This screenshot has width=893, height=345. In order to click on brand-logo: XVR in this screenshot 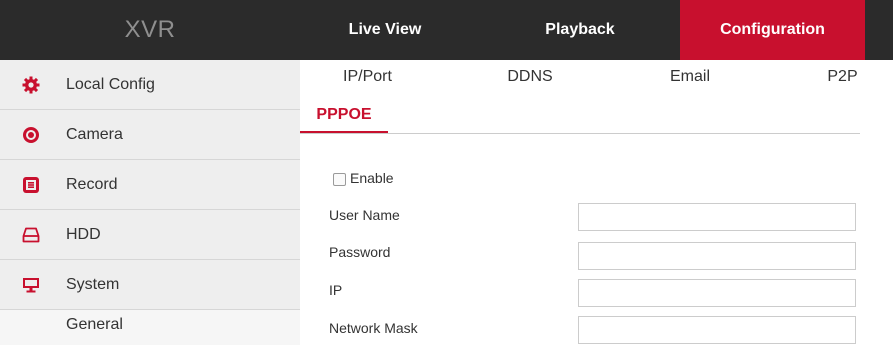, I will do `click(150, 29)`.